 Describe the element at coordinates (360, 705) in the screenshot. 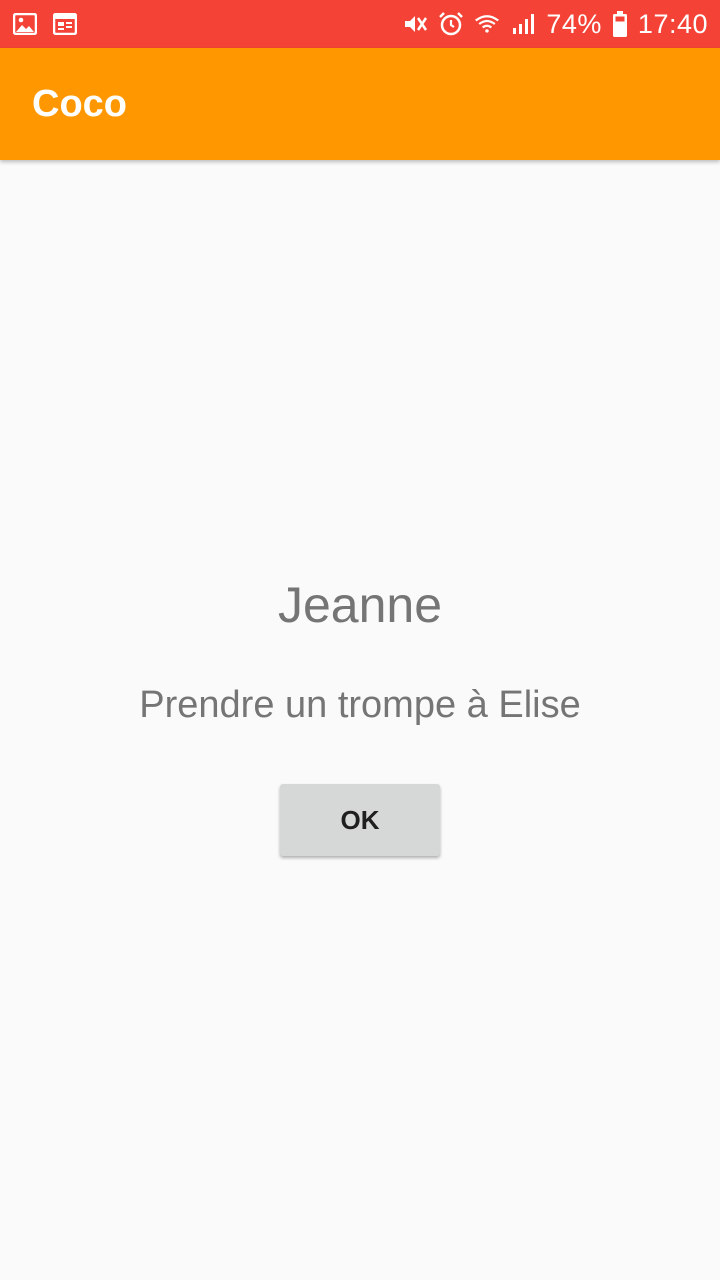

I see `task-message: Prendre un trompe à Elise` at that location.